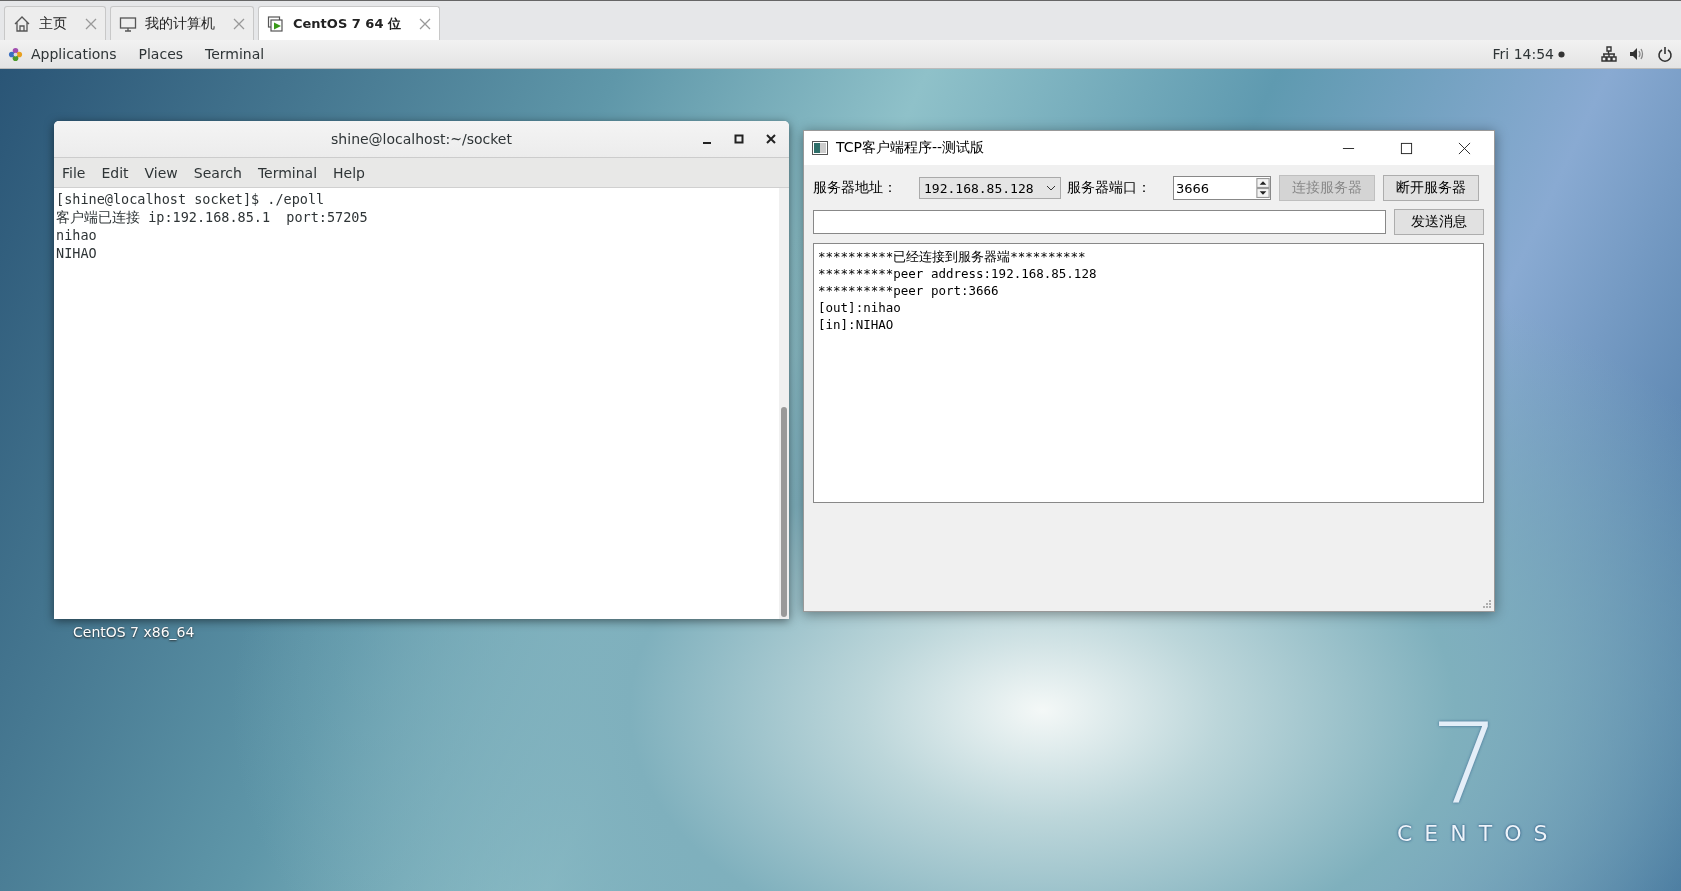 This screenshot has height=891, width=1681. I want to click on port-label: 服务器端口：, so click(1109, 188).